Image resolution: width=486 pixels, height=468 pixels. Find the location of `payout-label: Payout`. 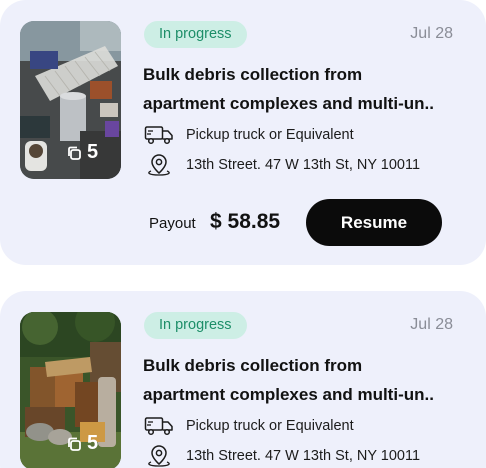

payout-label: Payout is located at coordinates (172, 223).